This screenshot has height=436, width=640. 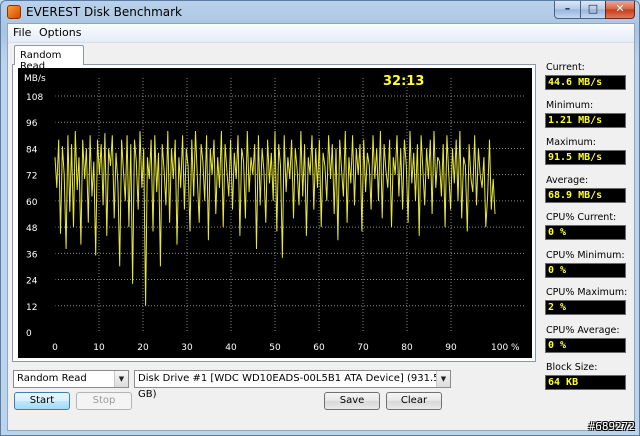 What do you see at coordinates (55, 348) in the screenshot?
I see `x-tick-label: 0` at bounding box center [55, 348].